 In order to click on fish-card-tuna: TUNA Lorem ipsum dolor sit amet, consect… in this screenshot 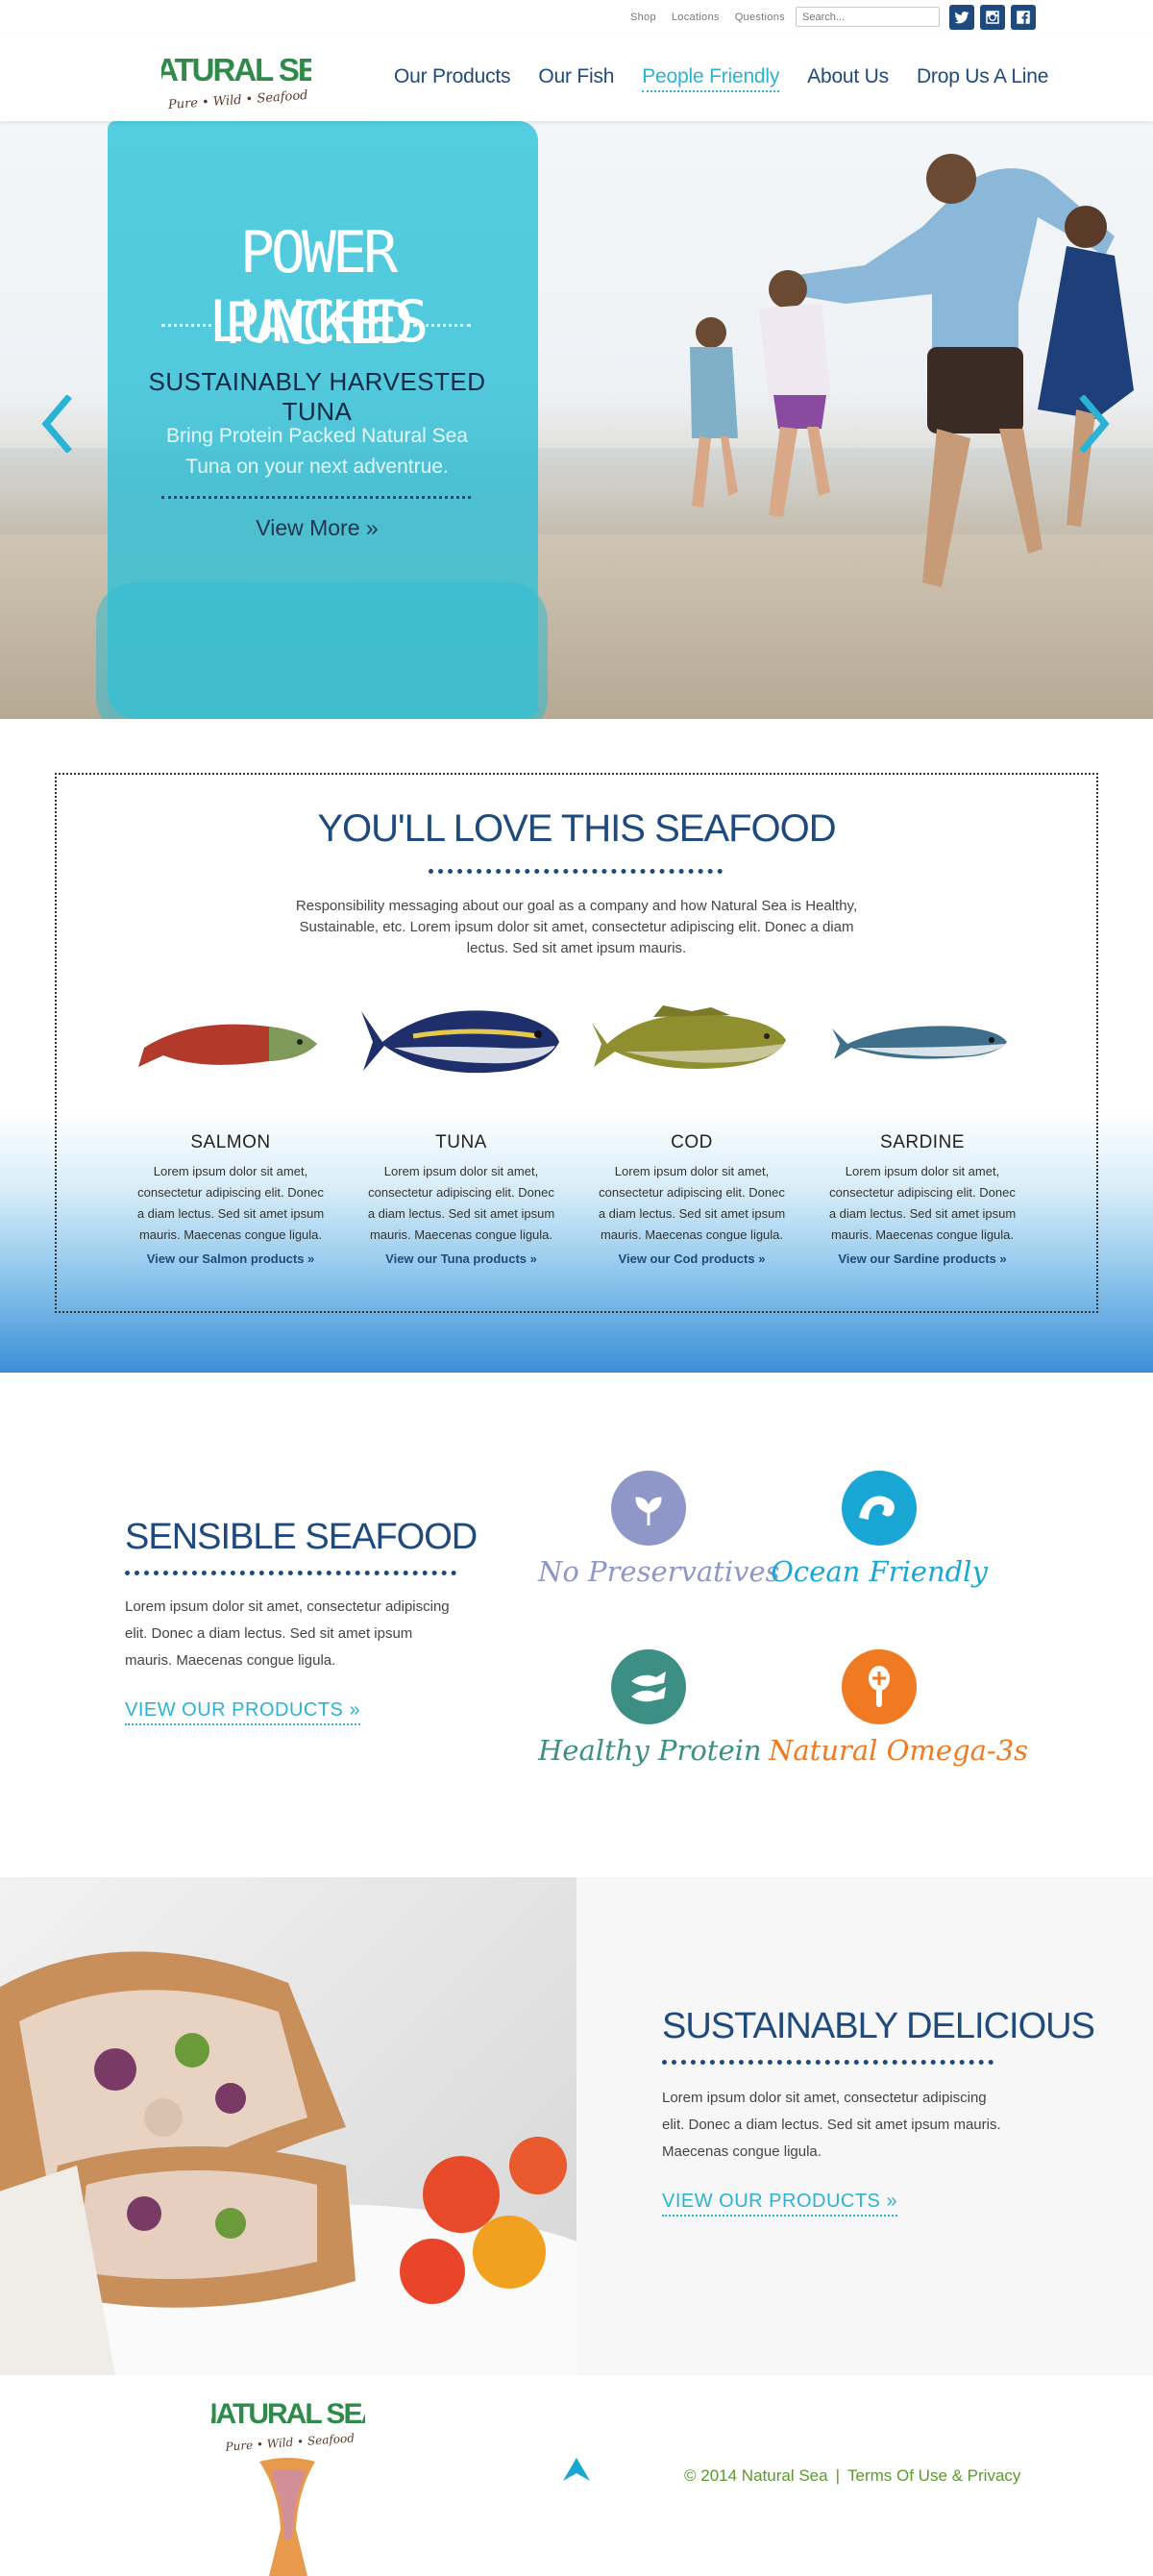, I will do `click(462, 1127)`.